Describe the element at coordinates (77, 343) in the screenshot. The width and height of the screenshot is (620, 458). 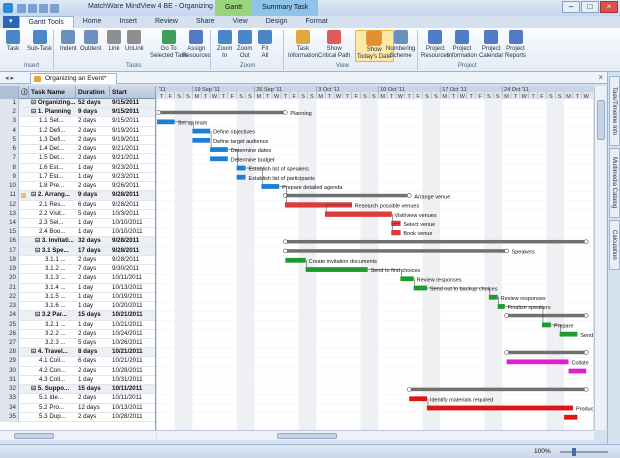
I see `table-row: 27 3.2.3 ... 5 days 10/26/2011` at that location.